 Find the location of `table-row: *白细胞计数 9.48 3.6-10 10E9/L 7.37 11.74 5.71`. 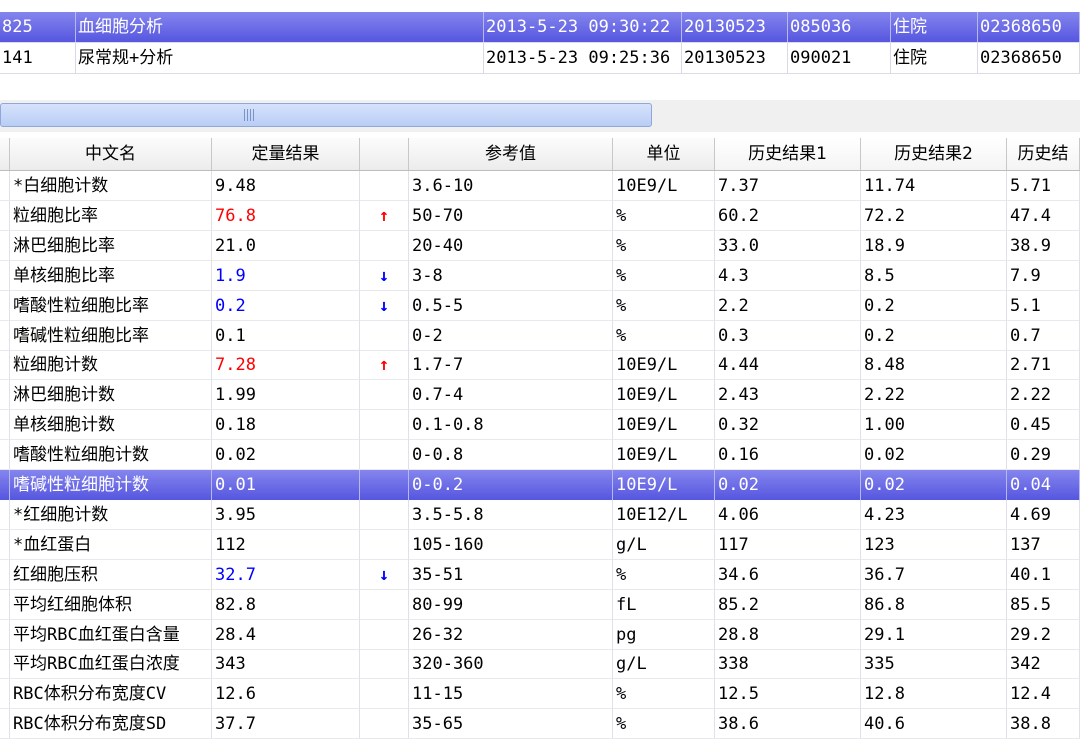

table-row: *白细胞计数 9.48 3.6-10 10E9/L 7.37 11.74 5.71 is located at coordinates (540, 186).